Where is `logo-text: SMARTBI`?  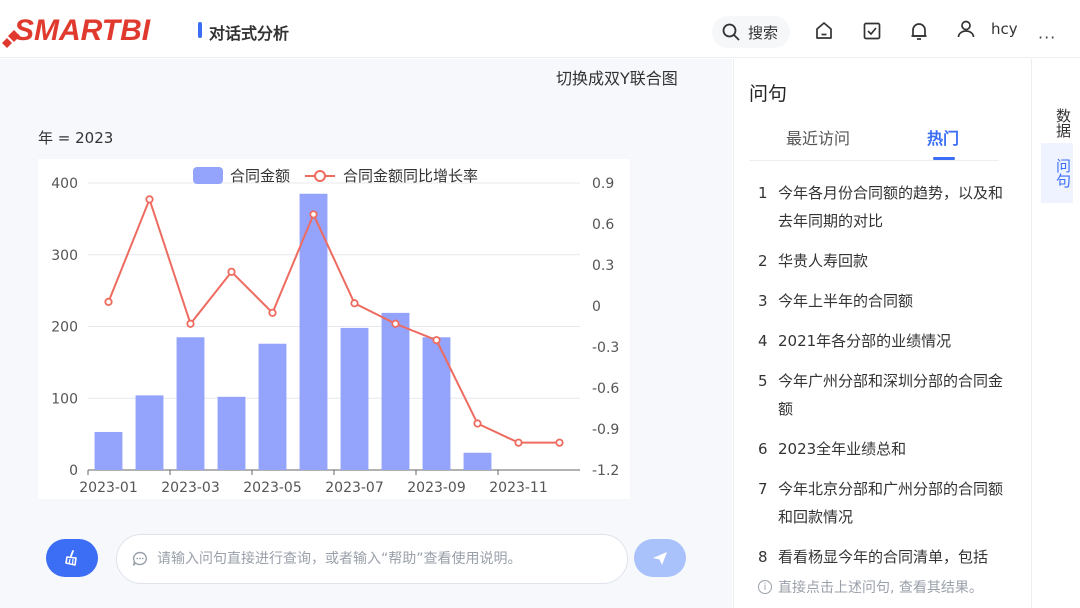 logo-text: SMARTBI is located at coordinates (82, 30).